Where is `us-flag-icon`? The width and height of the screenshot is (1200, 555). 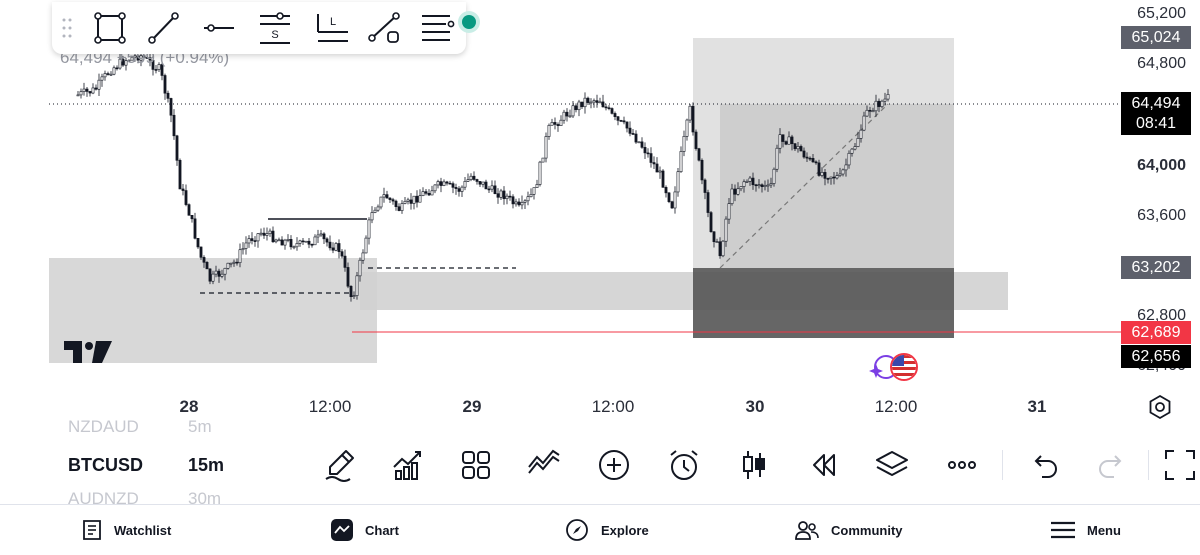 us-flag-icon is located at coordinates (893, 368).